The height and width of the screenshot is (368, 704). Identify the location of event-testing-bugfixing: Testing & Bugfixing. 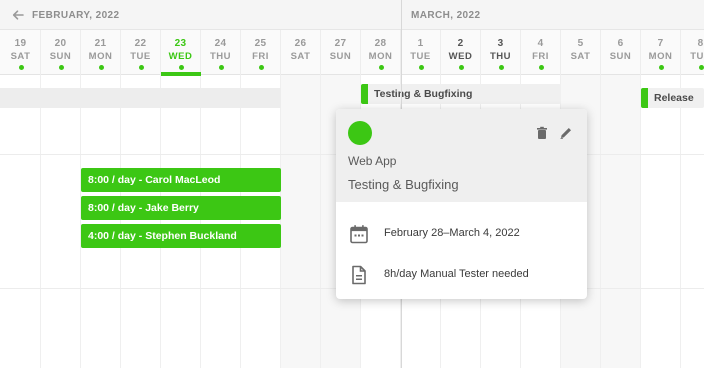
(461, 94).